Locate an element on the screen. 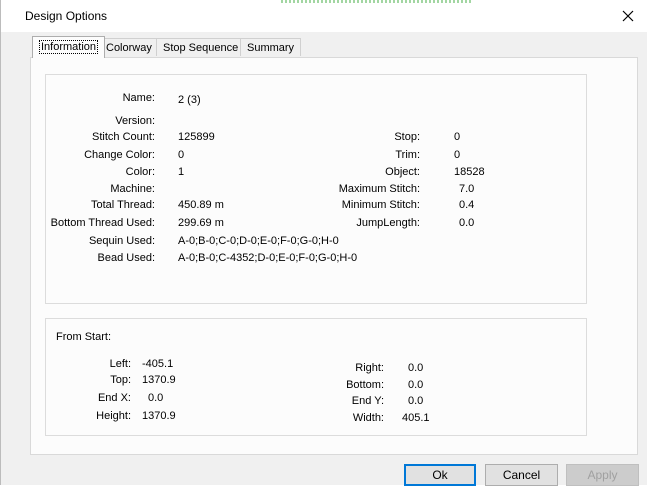  minimum-stitch-label: Minimum Stitch: is located at coordinates (380, 205).